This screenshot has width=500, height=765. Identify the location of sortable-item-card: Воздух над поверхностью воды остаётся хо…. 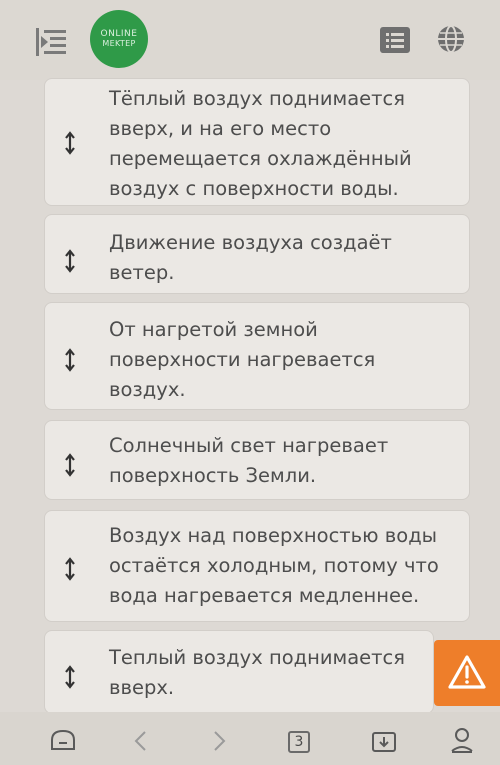
(257, 566).